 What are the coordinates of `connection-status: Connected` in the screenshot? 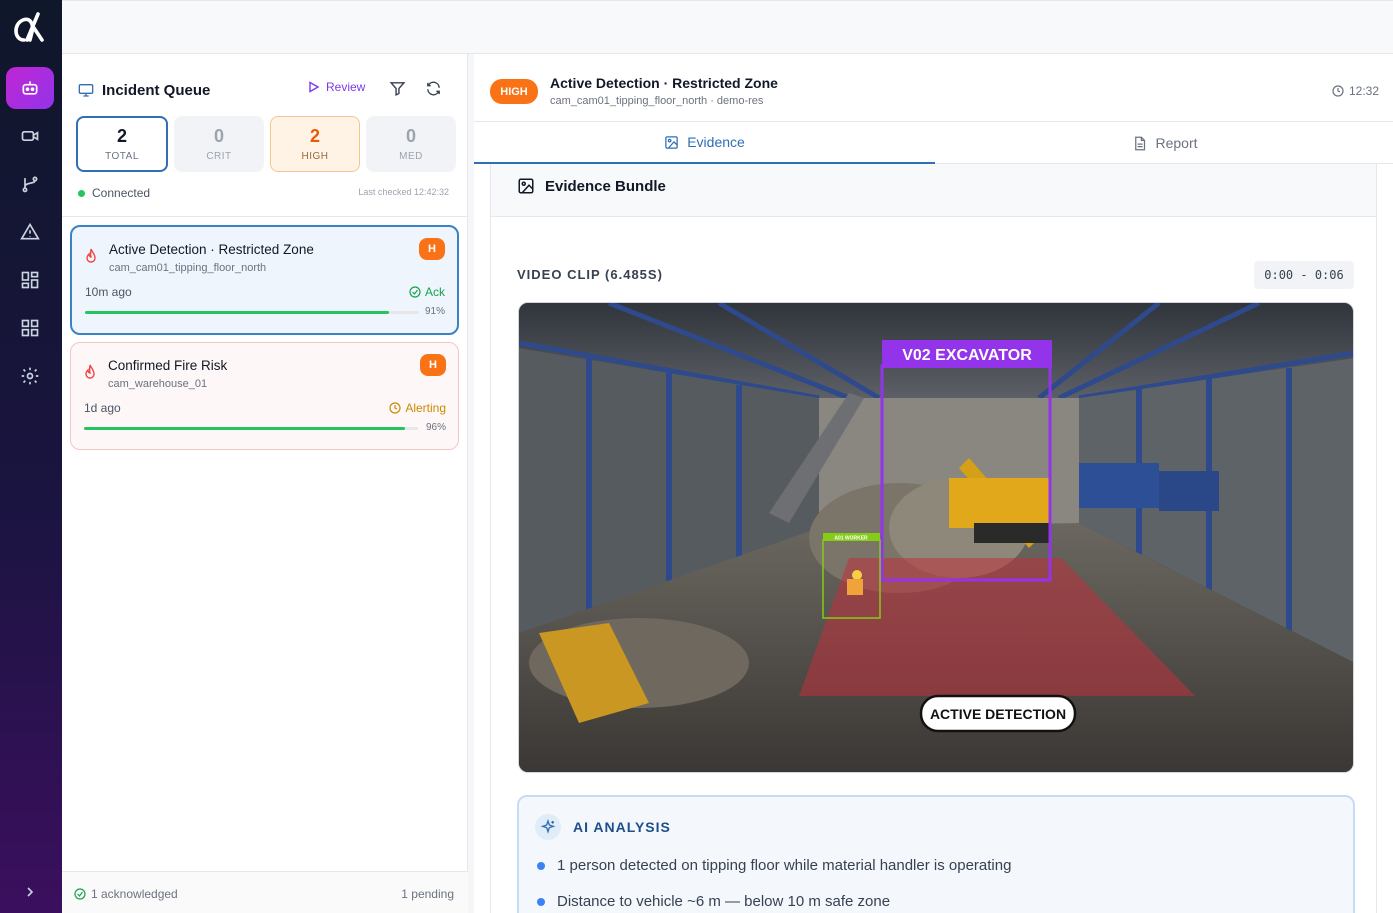 It's located at (114, 193).